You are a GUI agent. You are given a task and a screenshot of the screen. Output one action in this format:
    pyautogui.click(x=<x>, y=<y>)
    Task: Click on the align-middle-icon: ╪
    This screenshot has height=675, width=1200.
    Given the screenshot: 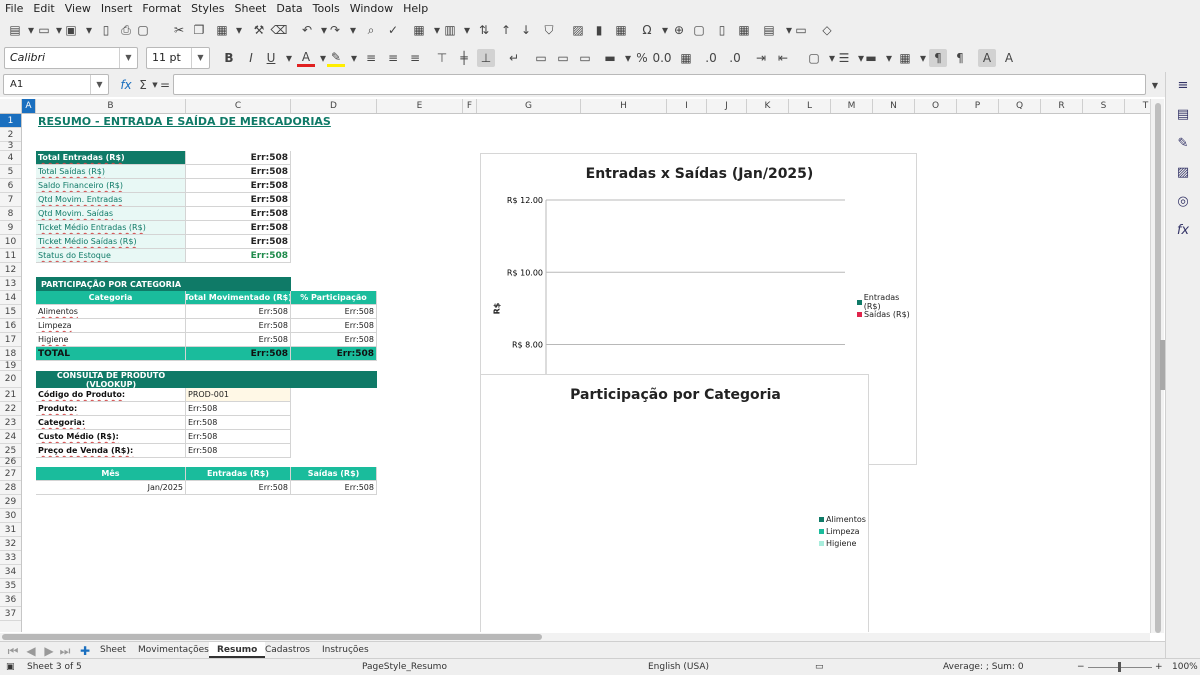 What is the action you would take?
    pyautogui.click(x=464, y=58)
    